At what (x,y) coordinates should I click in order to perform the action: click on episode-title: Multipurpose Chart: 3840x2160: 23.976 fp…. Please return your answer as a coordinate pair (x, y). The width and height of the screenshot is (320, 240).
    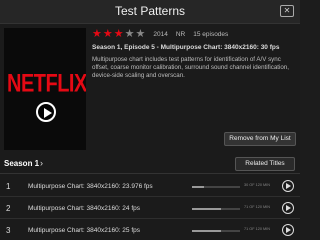
    Looking at the image, I should click on (90, 186).